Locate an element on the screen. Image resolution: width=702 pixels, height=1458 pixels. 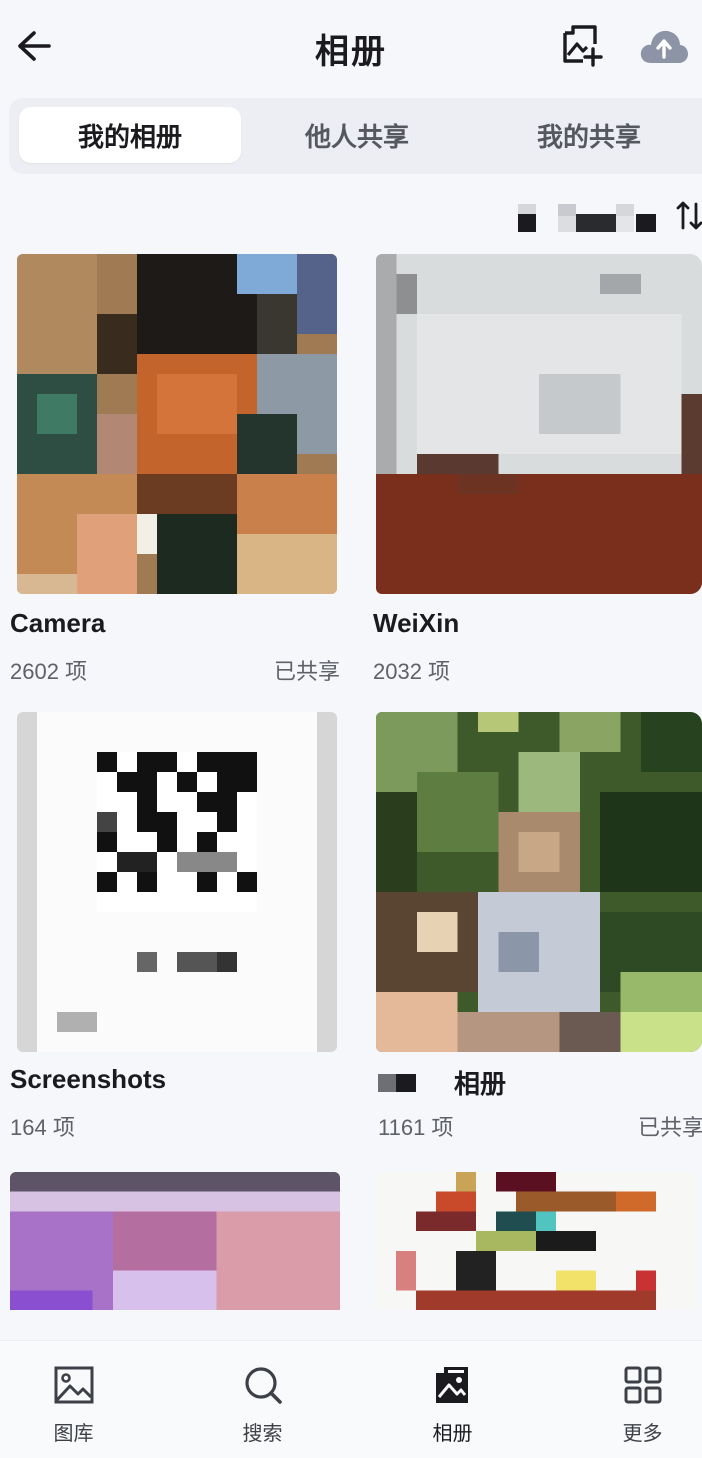
nav-label: 图库 is located at coordinates (73, 1434).